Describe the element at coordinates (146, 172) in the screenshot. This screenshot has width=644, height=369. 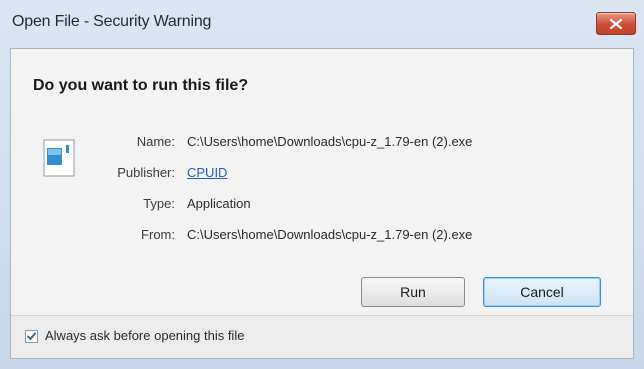
I see `publisher-label: Publisher:` at that location.